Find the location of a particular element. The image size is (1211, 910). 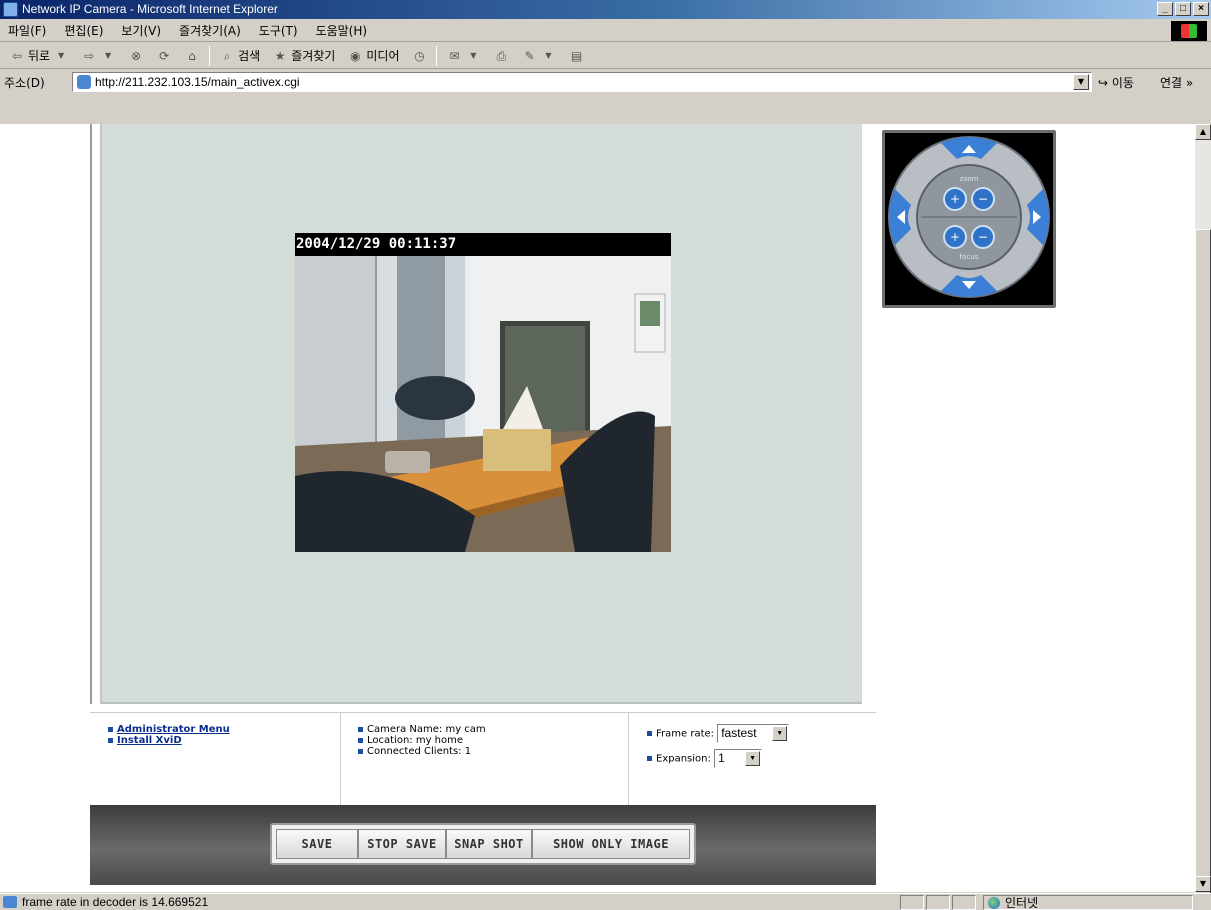

address-label: 주소(D) is located at coordinates (24, 82).